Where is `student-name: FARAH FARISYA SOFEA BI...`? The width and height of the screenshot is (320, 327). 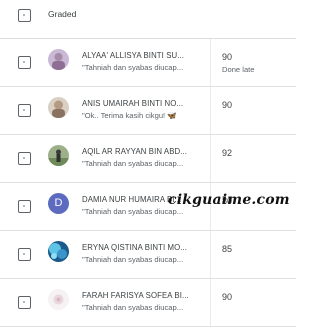 student-name: FARAH FARISYA SOFEA BI... is located at coordinates (144, 295).